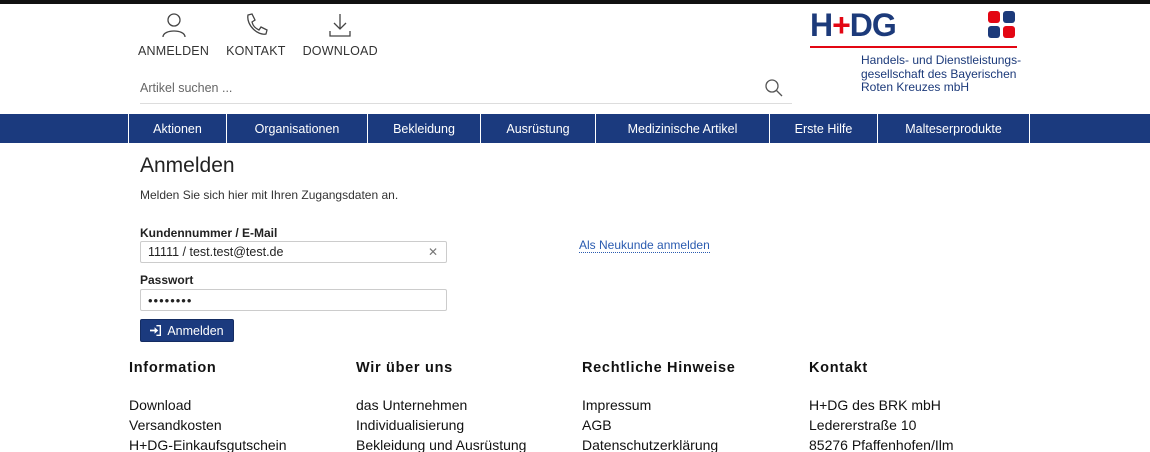 The image size is (1150, 452). I want to click on nav-item-erste-hilfe: Erste Hilfe, so click(824, 128).